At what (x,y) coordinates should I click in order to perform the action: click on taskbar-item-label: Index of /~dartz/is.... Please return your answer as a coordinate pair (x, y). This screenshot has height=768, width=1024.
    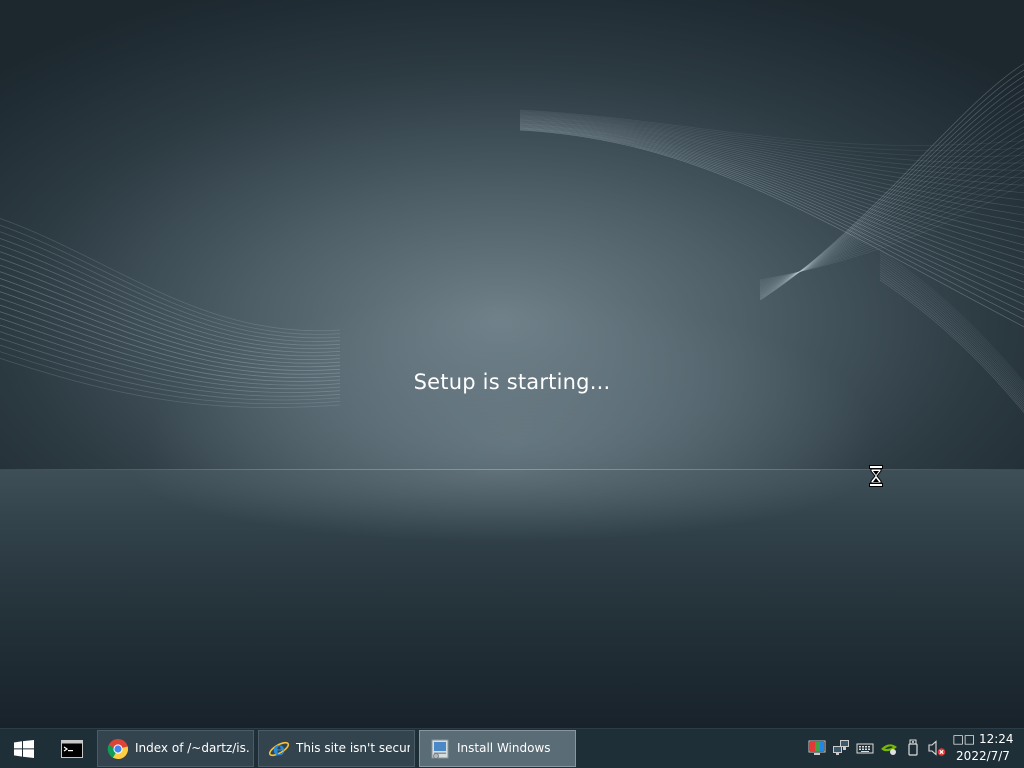
    Looking at the image, I should click on (192, 748).